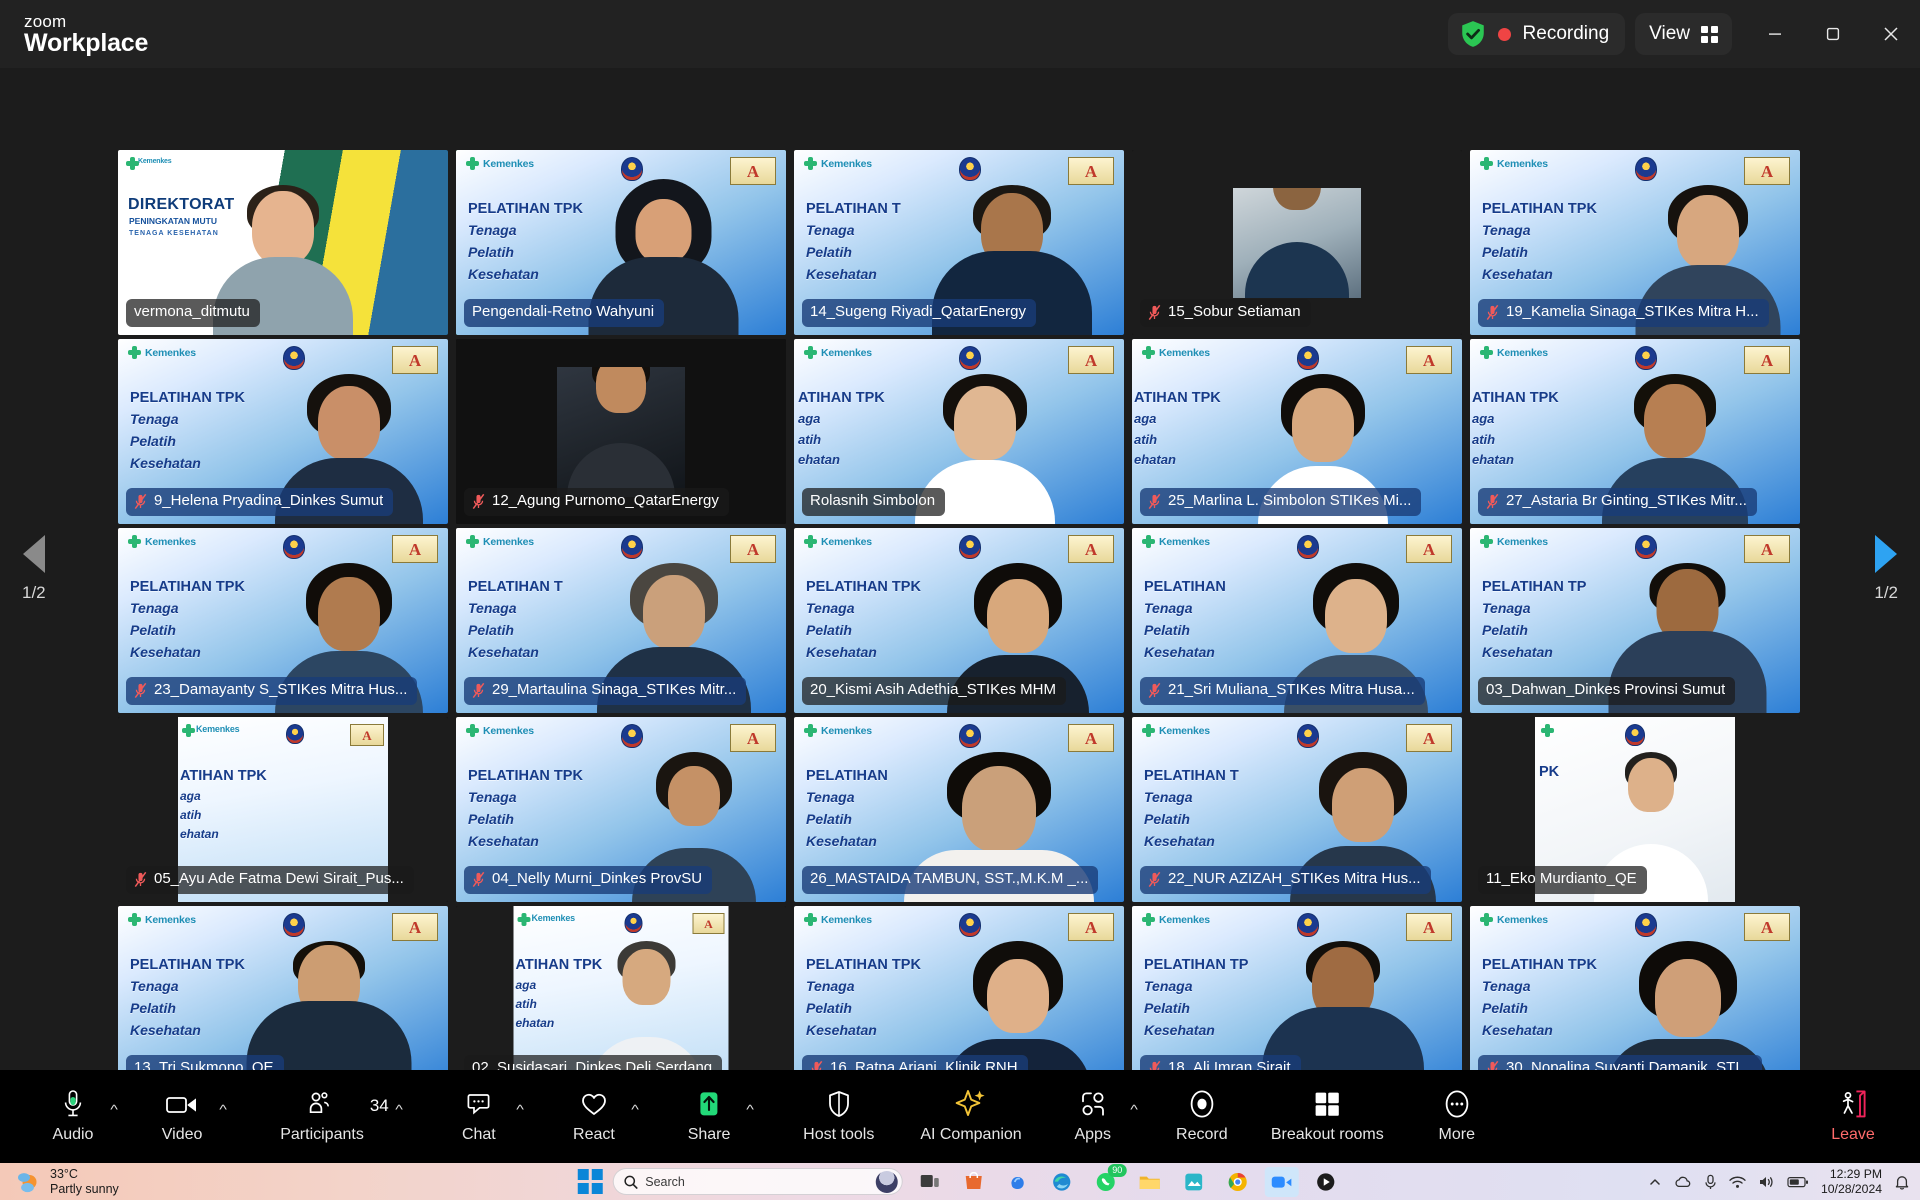  I want to click on participant-name-tag: 03_Dahwan_Dinkes Provinsi Sumut, so click(1607, 691).